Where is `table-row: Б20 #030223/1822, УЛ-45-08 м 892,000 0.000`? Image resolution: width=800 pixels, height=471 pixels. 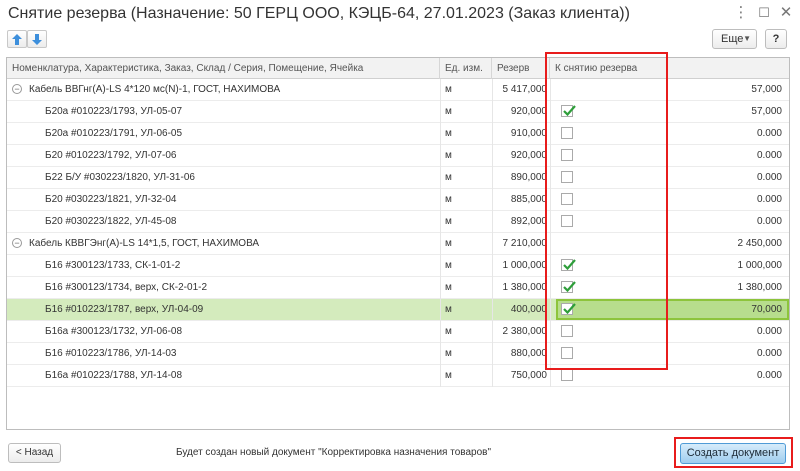
table-row: Б20 #030223/1822, УЛ-45-08 м 892,000 0.000 is located at coordinates (398, 222).